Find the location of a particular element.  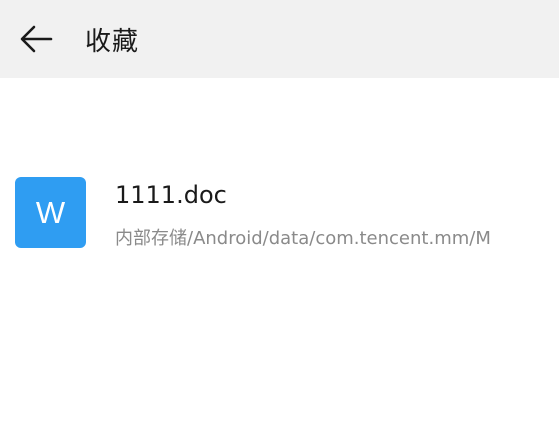

page-title: 收藏 is located at coordinates (112, 41).